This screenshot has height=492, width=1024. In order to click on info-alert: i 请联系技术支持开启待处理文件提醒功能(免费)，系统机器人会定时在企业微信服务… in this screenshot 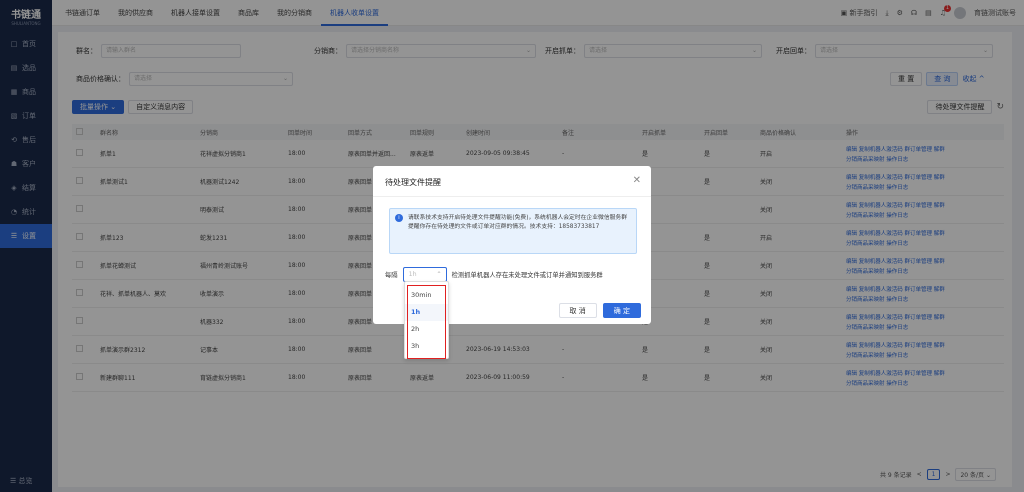, I will do `click(513, 231)`.